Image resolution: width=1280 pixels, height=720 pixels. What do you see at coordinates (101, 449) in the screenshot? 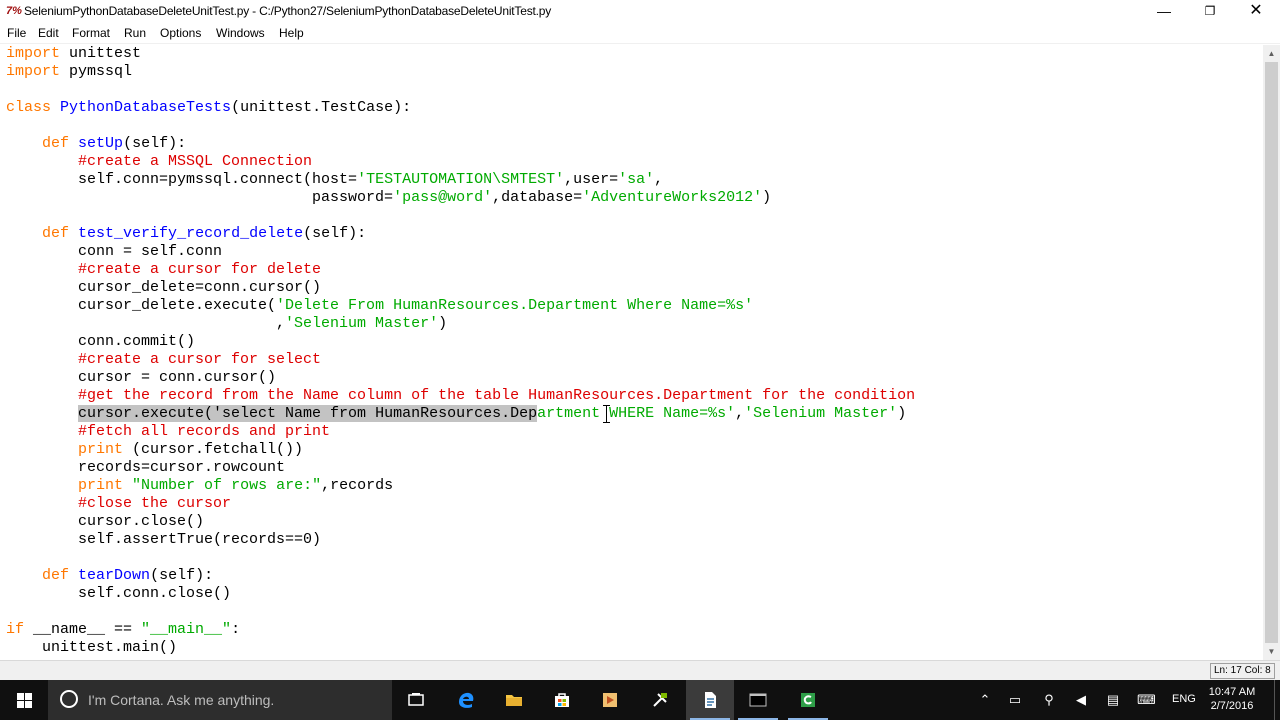
I see `code-token-kw: print` at bounding box center [101, 449].